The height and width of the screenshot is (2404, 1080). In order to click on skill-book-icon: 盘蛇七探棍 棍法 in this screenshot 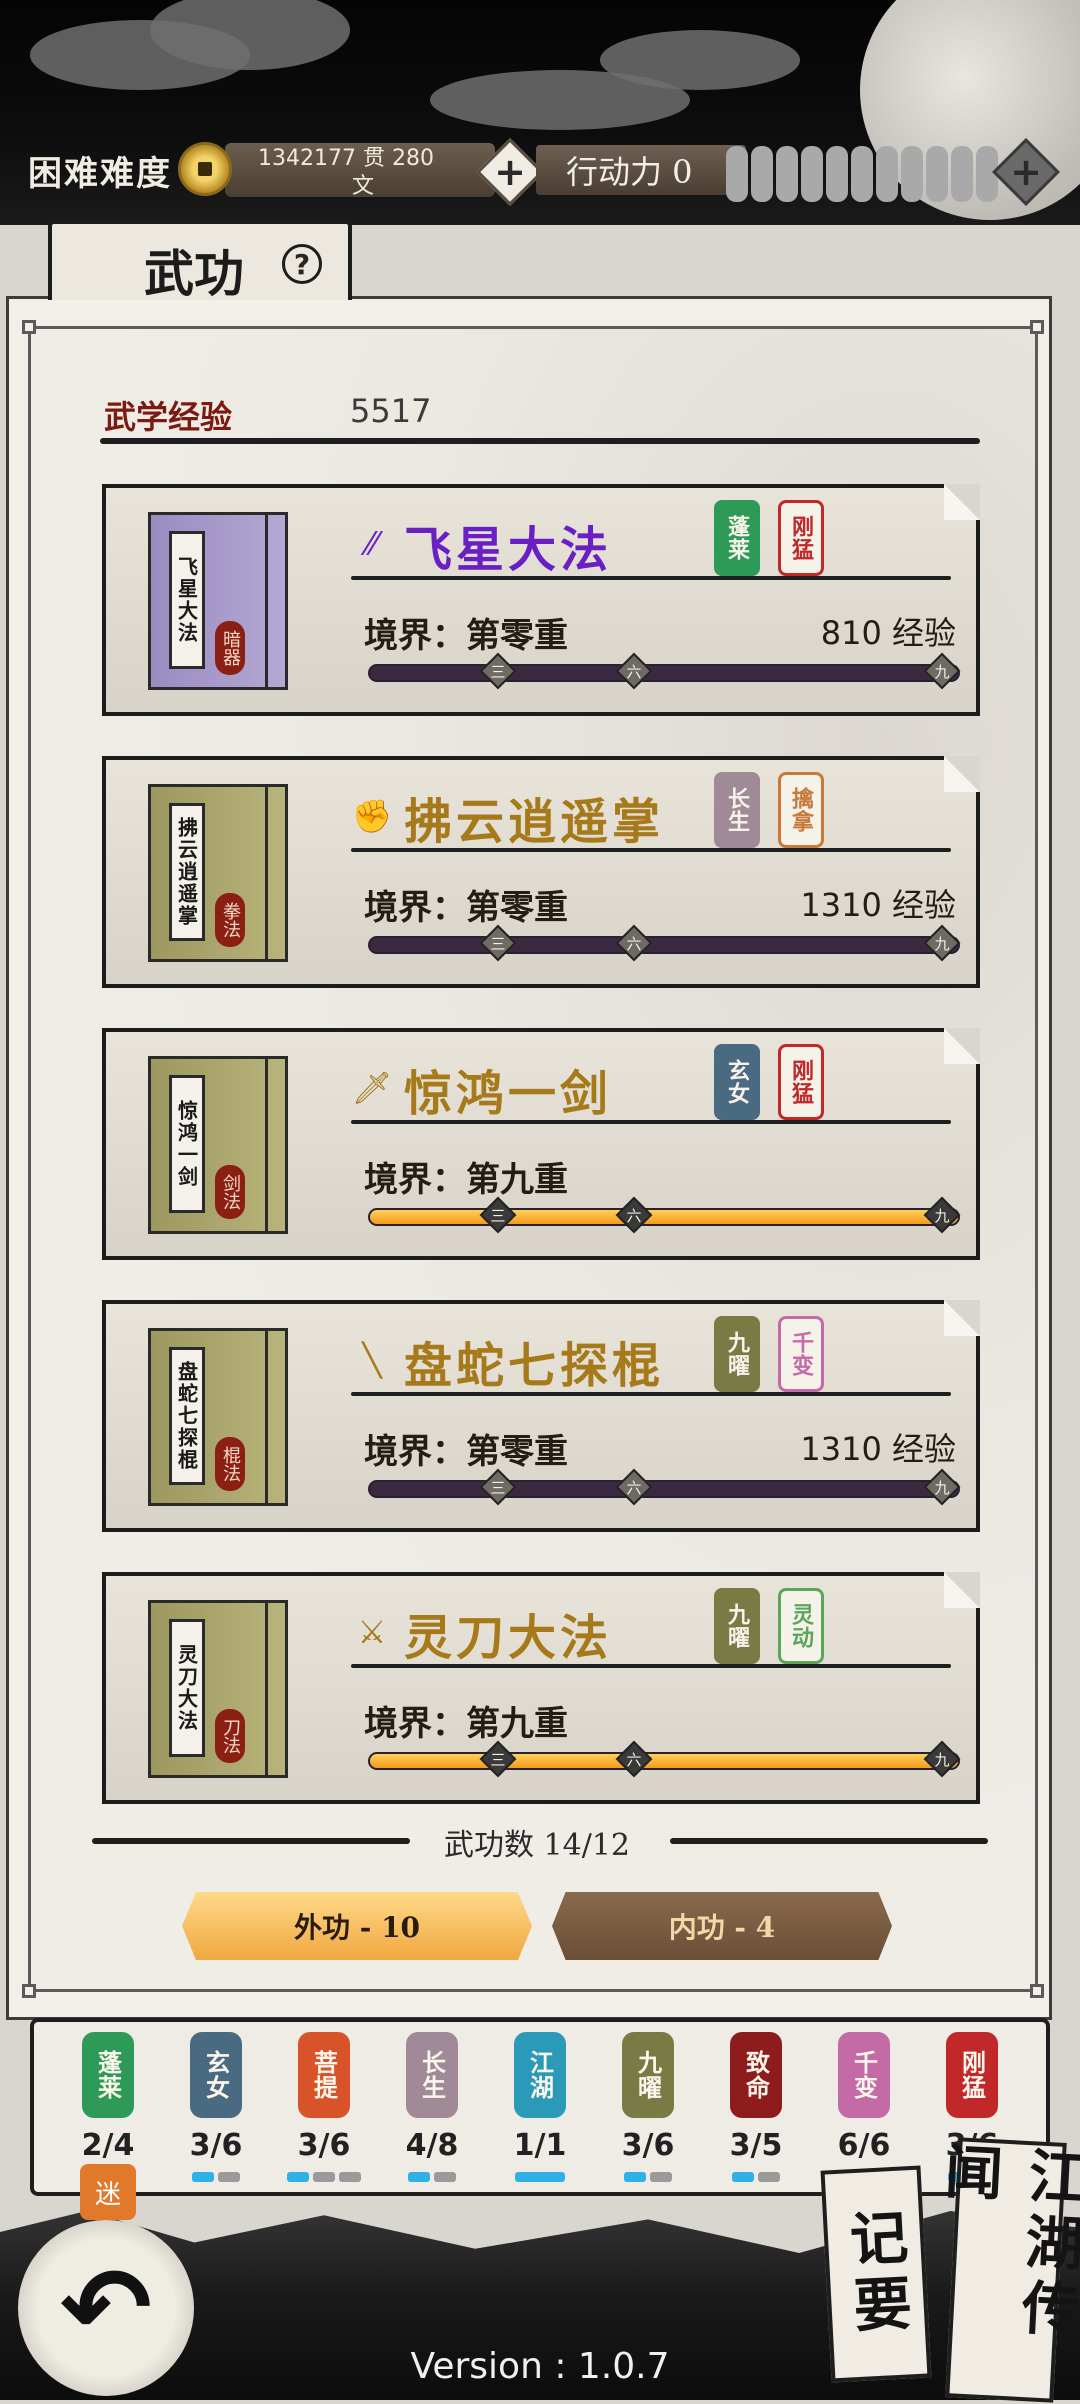, I will do `click(218, 1417)`.